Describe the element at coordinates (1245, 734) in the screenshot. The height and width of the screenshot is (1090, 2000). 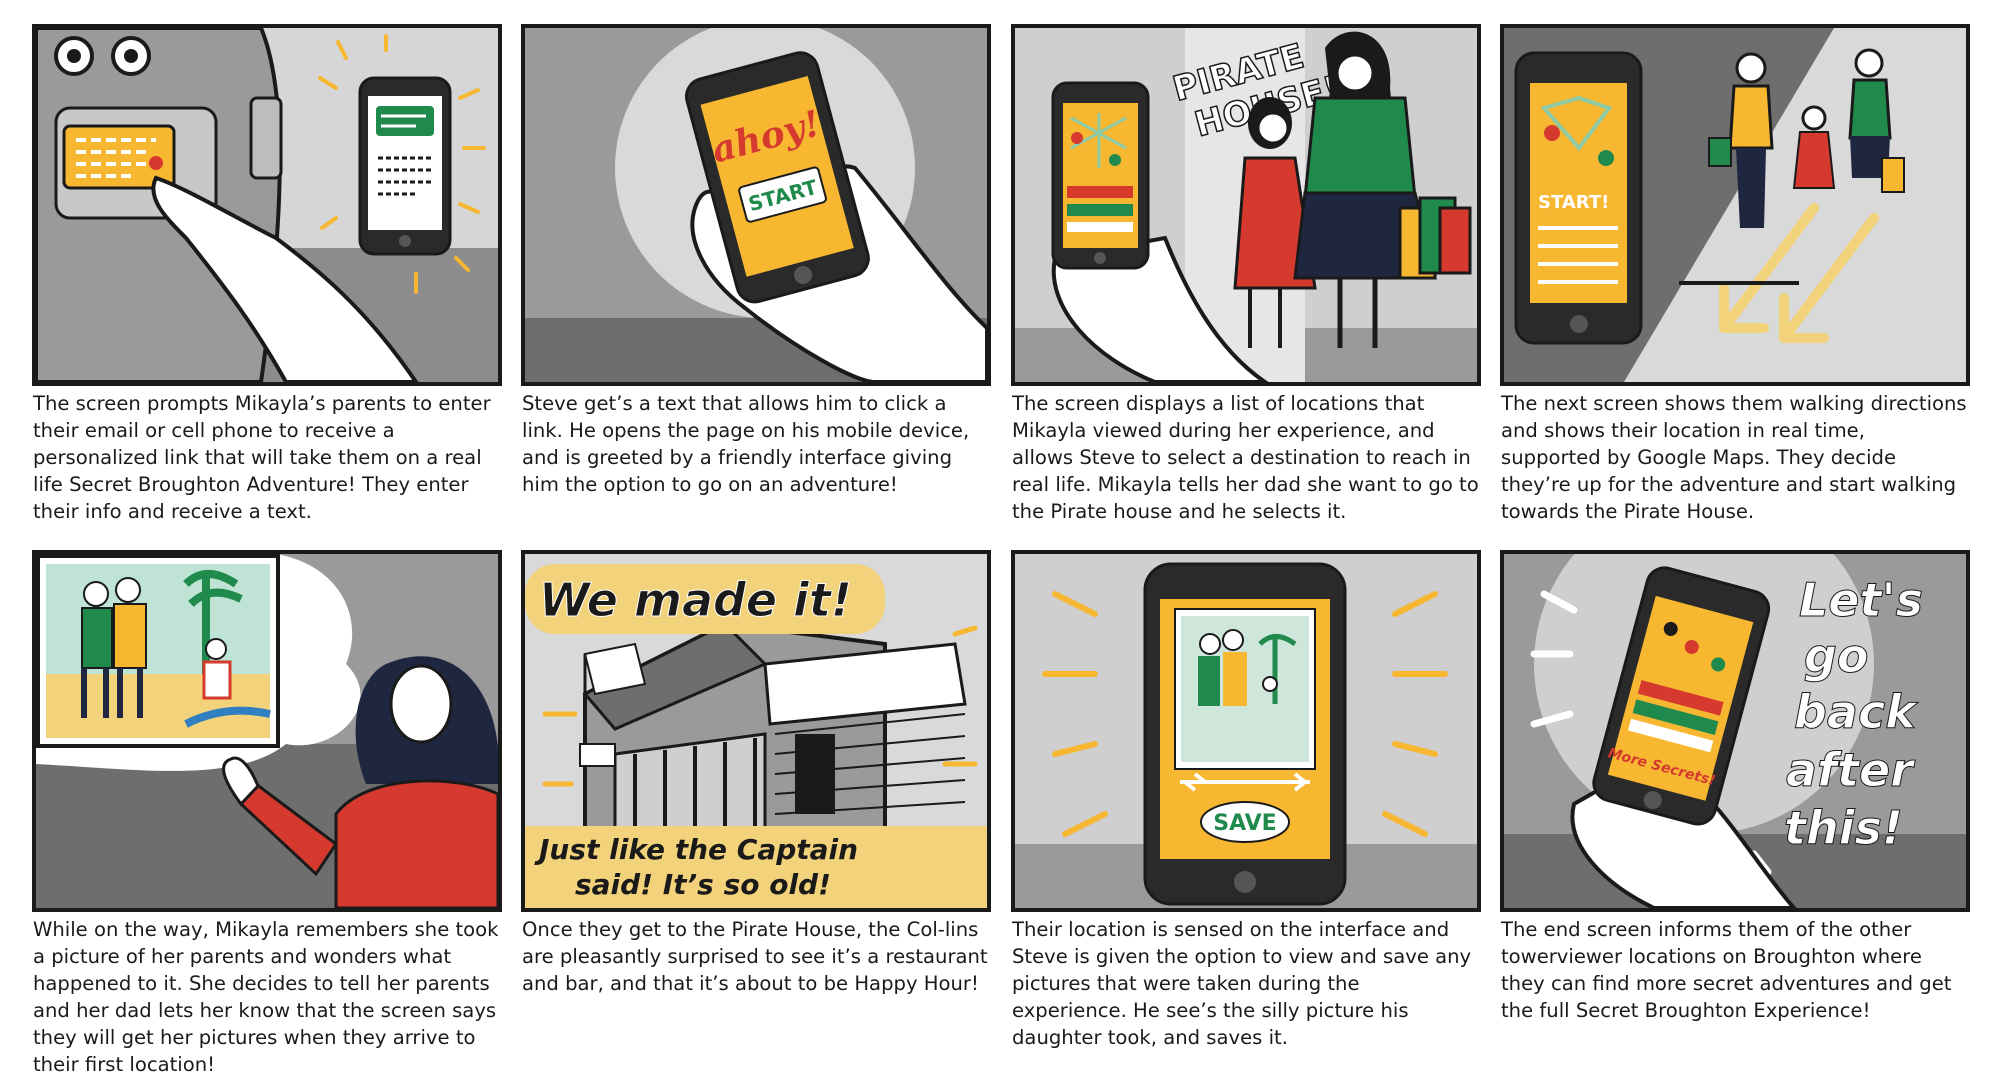
I see `phone-photo-icon: SAVE` at that location.